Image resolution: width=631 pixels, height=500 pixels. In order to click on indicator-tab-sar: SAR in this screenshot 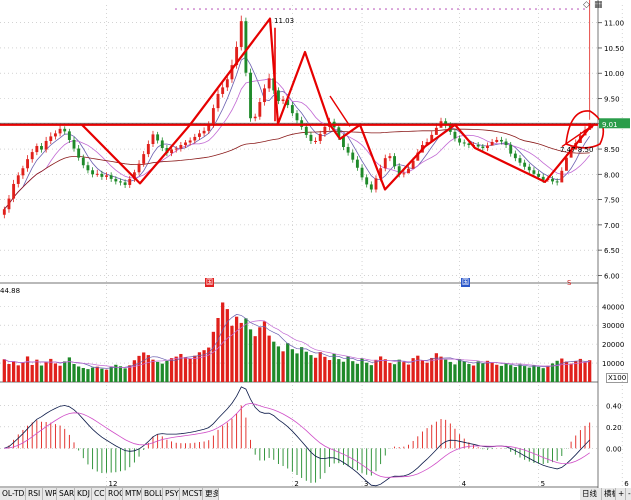, I will do `click(66, 494)`.